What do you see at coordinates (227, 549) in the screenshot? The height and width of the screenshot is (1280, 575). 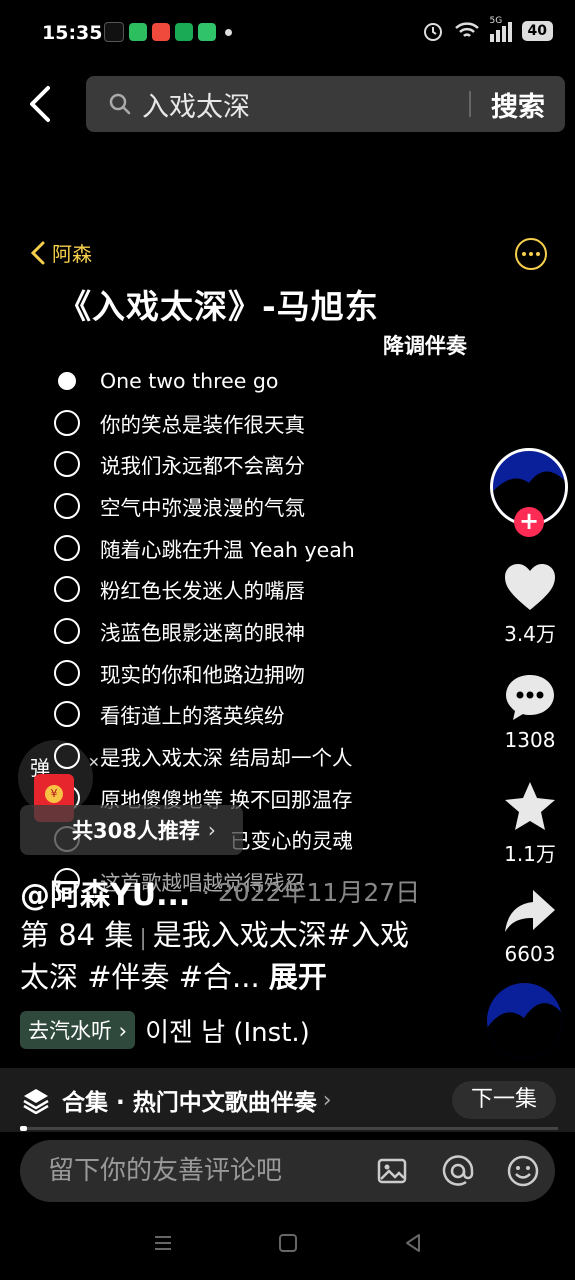 I see `lyric-text: 随着心跳在升温 Yeah yeah` at bounding box center [227, 549].